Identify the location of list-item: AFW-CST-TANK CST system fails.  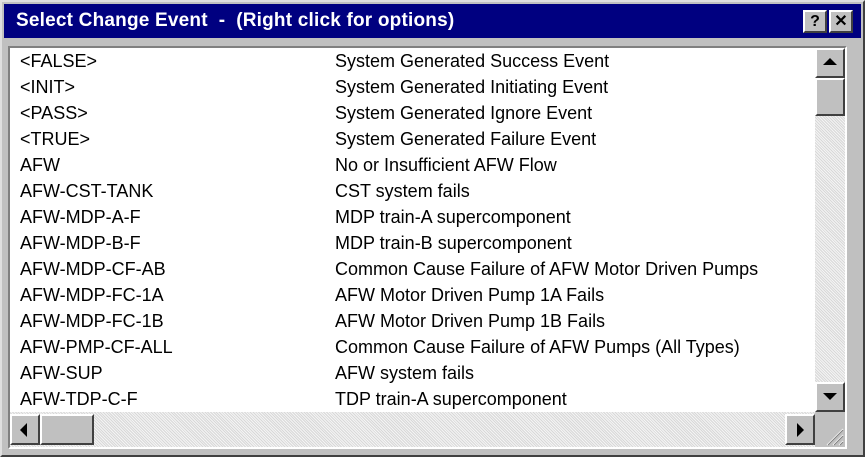
(412, 191).